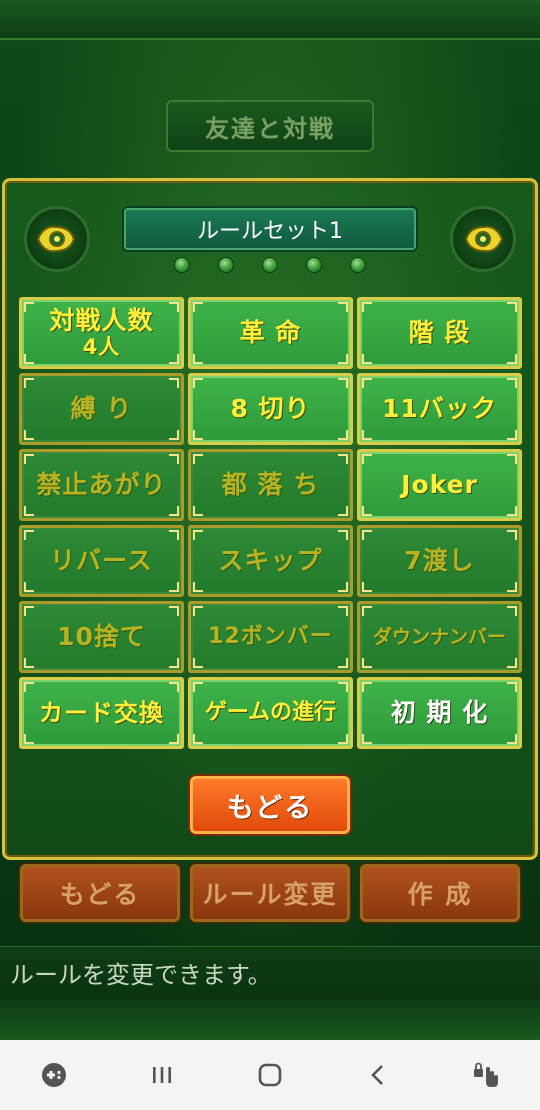 This screenshot has height=1110, width=540. What do you see at coordinates (101, 320) in the screenshot?
I see `rule-label: 対戦人数` at bounding box center [101, 320].